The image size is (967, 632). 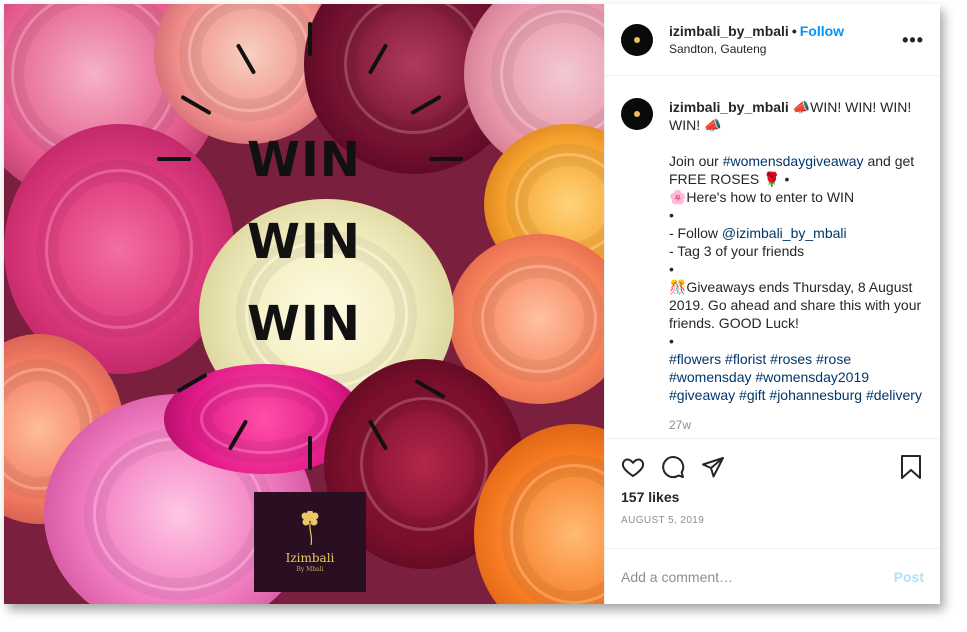 I want to click on caption-text: - Follow @izimbali_by_mbali, so click(x=796, y=233).